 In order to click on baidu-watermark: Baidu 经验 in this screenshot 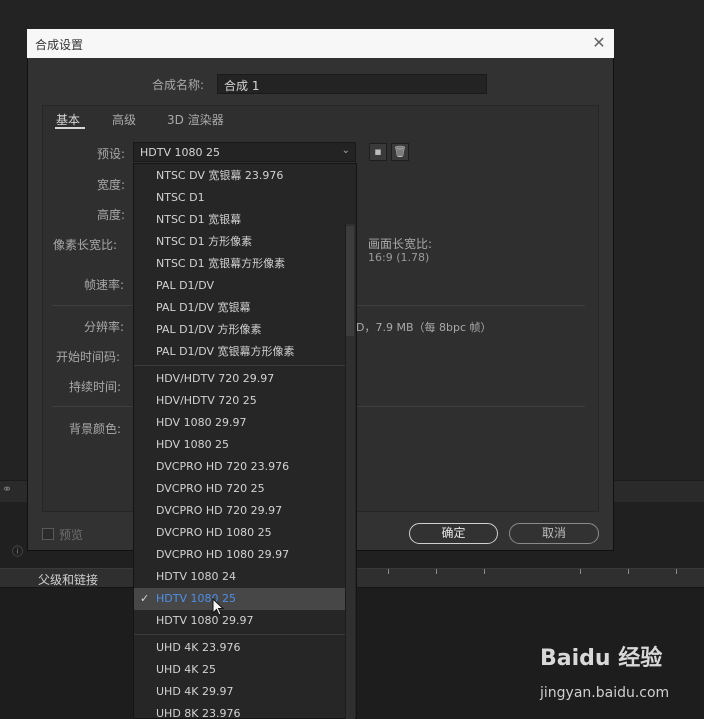, I will do `click(601, 658)`.